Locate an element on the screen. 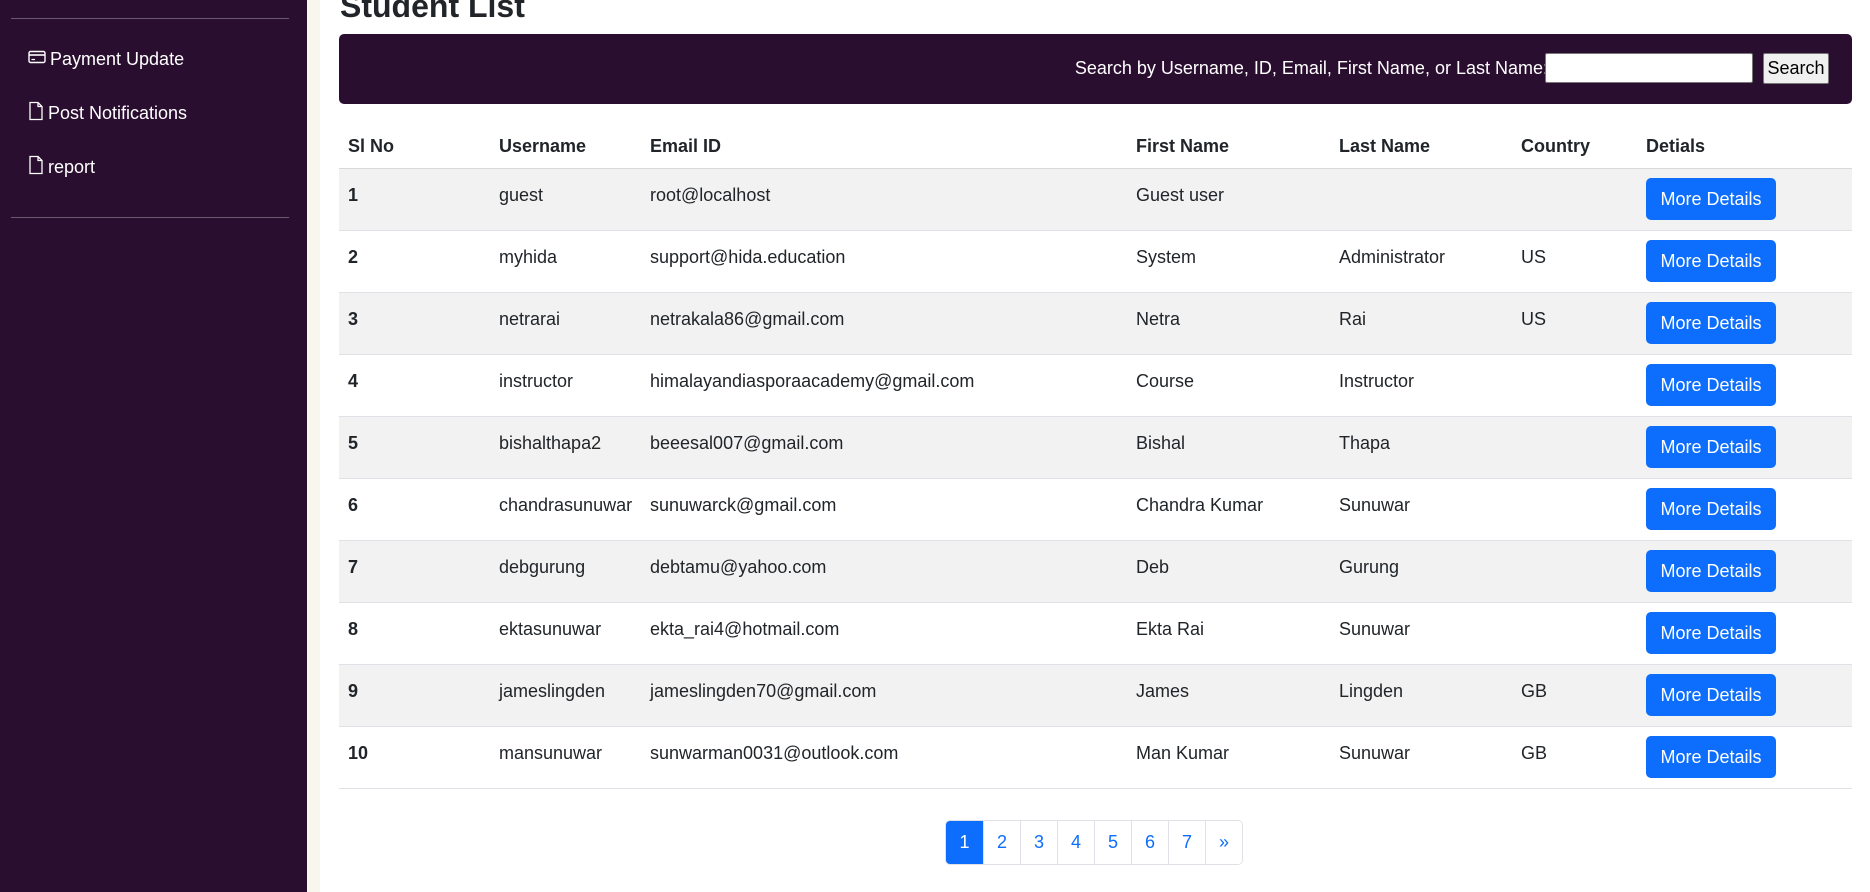  sl-no-cell: 4 is located at coordinates (414, 385).